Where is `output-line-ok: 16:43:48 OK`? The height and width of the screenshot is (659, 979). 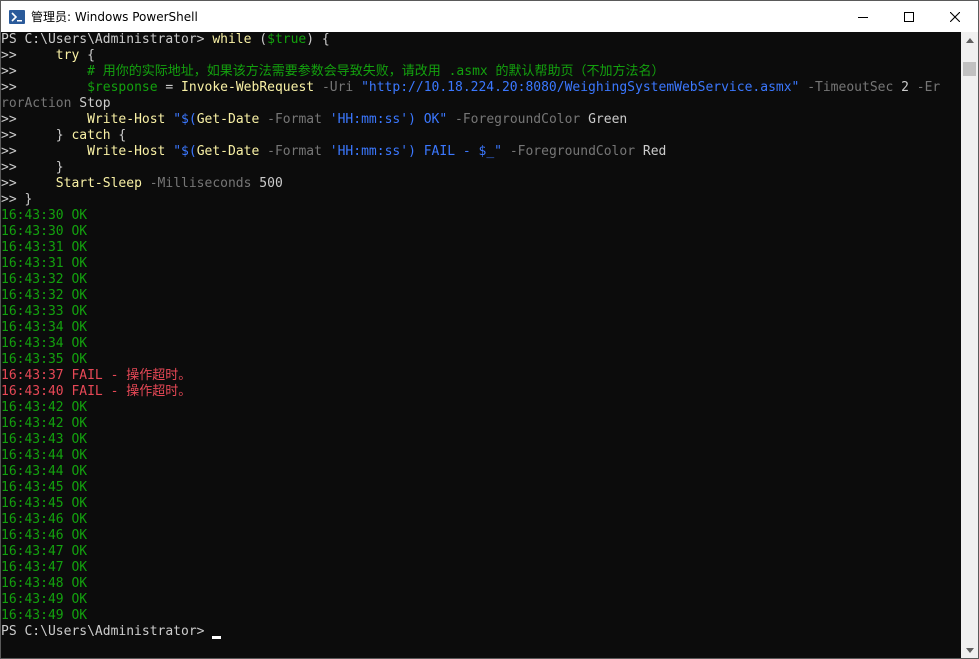
output-line-ok: 16:43:48 OK is located at coordinates (44, 583).